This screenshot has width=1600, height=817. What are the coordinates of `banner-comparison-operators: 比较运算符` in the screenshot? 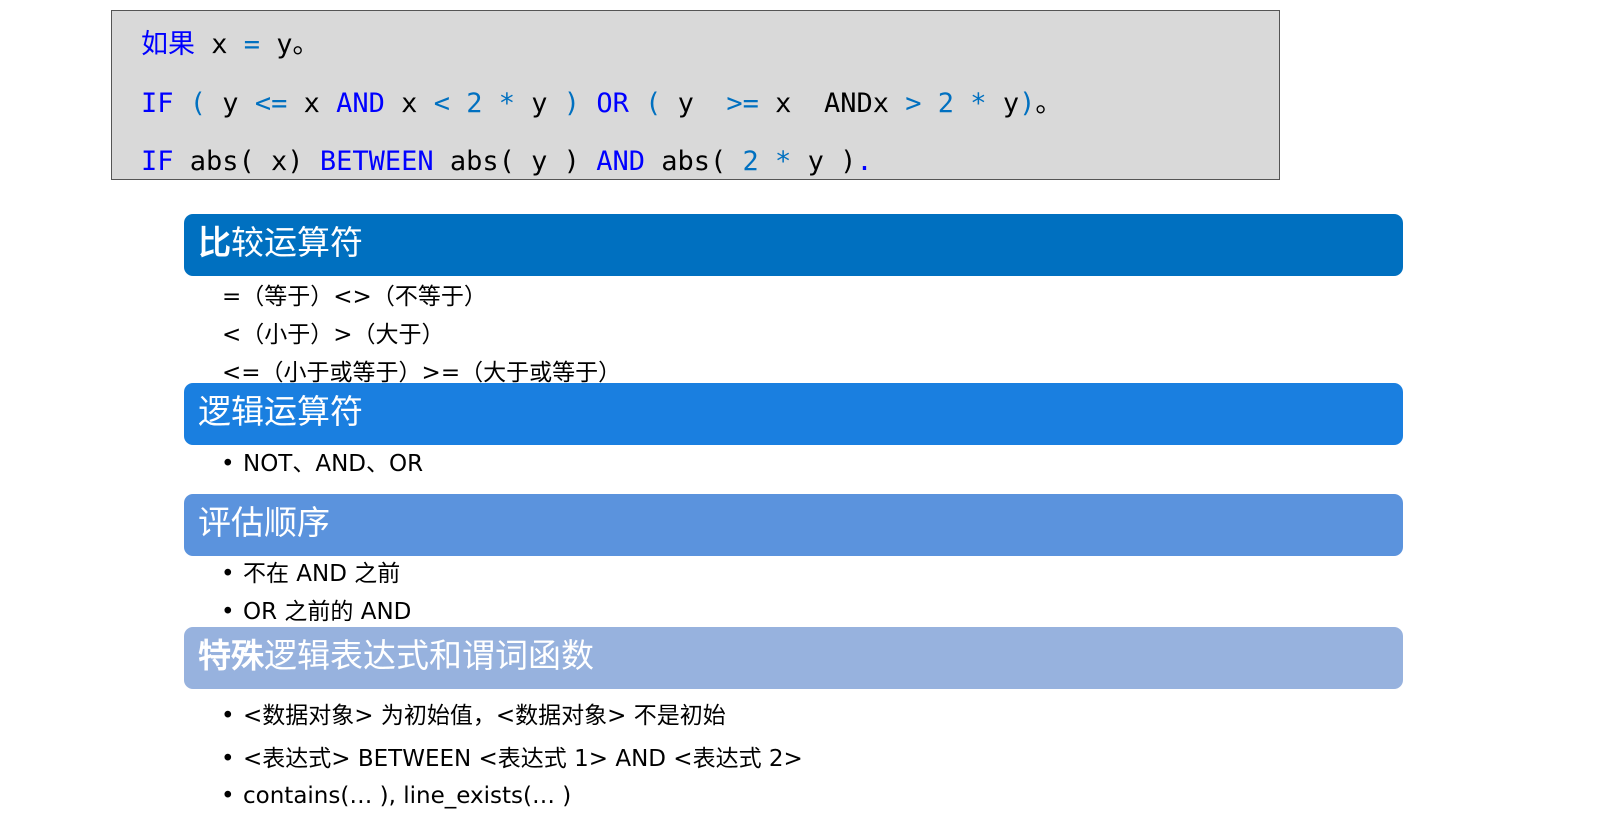 It's located at (793, 245).